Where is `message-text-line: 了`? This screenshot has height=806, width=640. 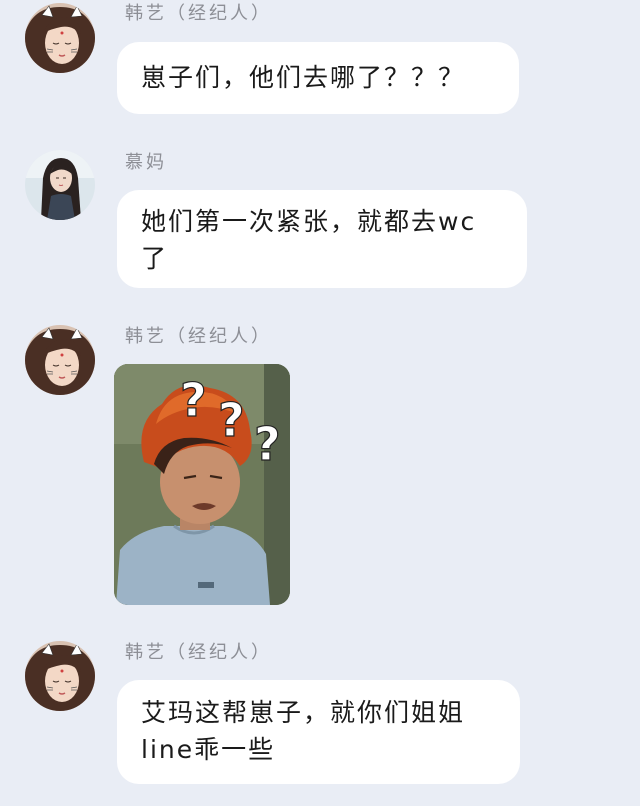
message-text-line: 了 is located at coordinates (155, 258).